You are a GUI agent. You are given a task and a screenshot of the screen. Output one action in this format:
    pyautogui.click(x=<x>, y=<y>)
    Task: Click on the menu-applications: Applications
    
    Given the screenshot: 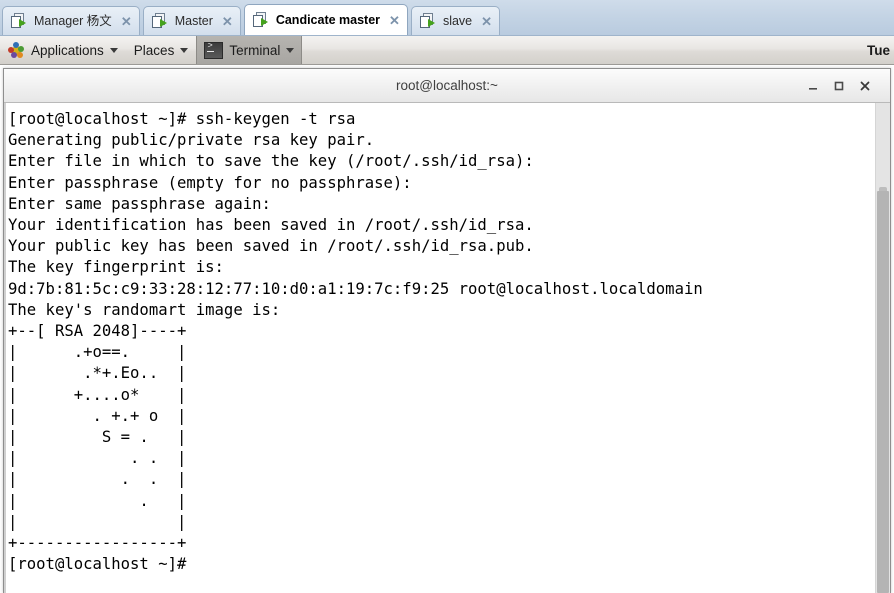 What is the action you would take?
    pyautogui.click(x=63, y=50)
    